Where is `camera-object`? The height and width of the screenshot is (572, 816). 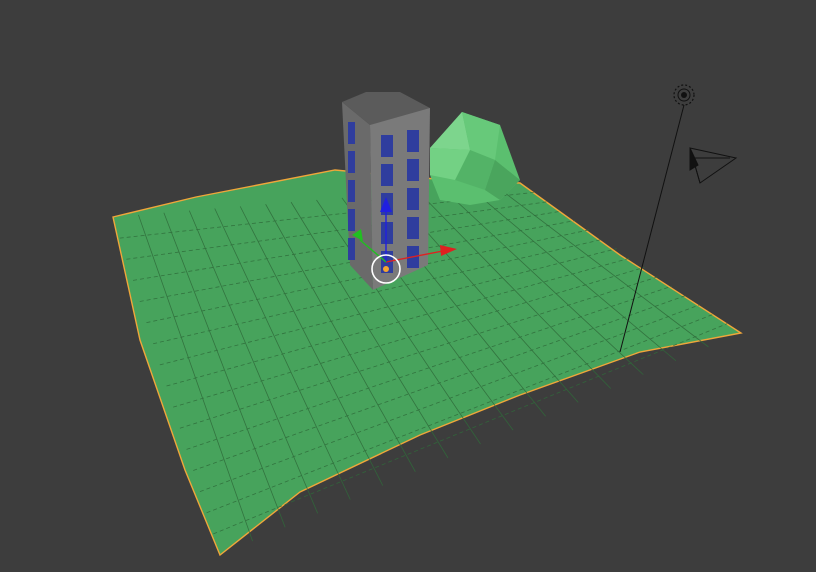
camera-object is located at coordinates (713, 165).